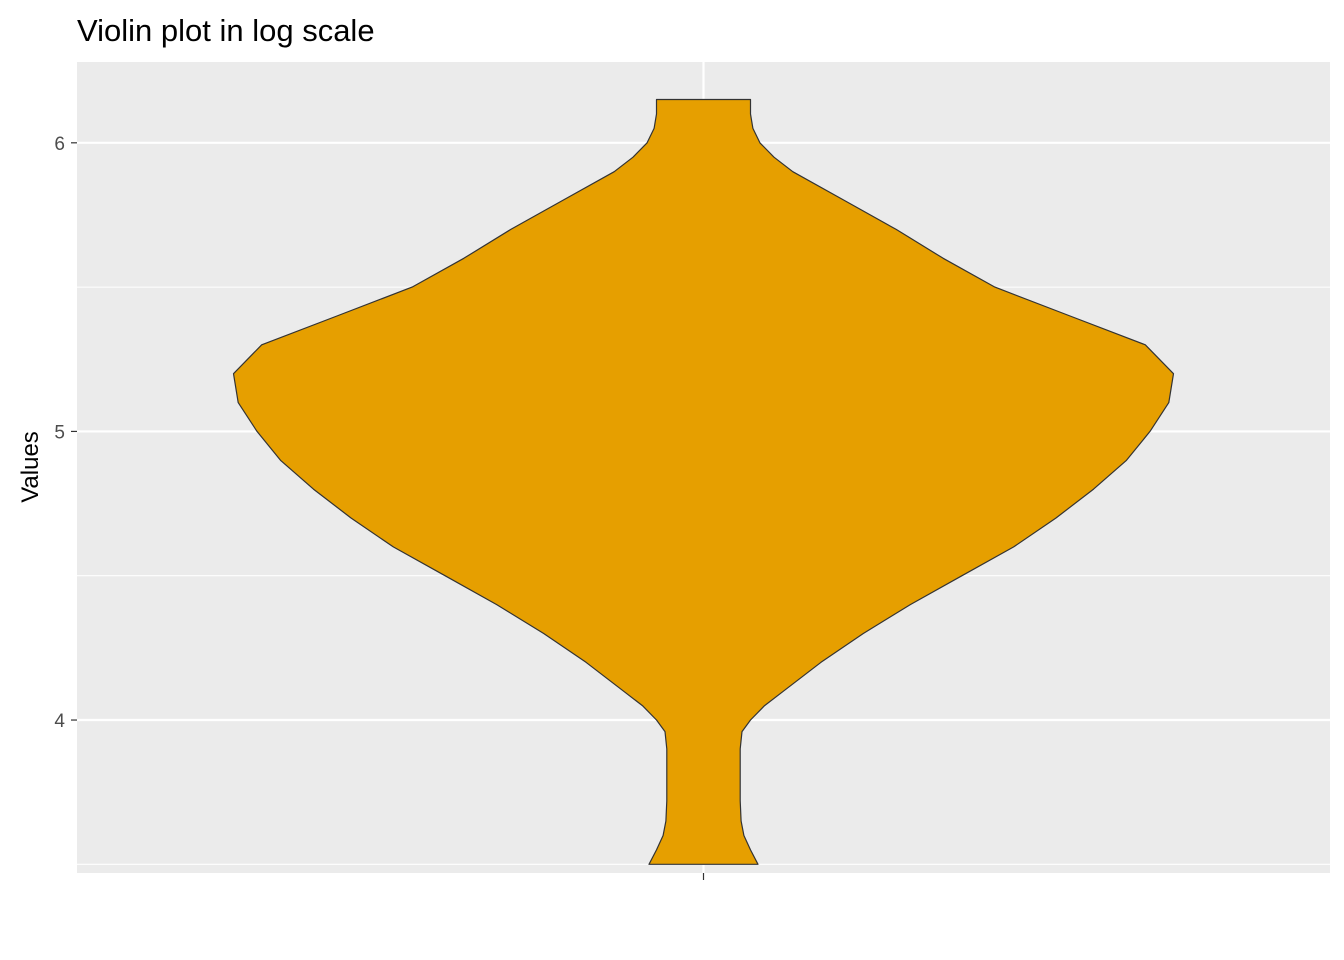  I want to click on y-tick-label: 6, so click(59, 144).